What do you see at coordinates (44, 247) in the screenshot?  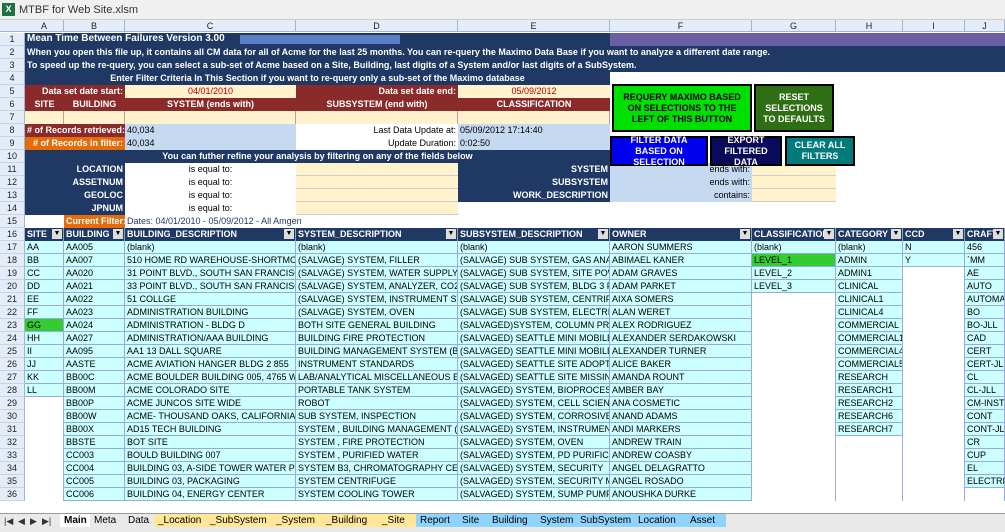 I see `site-list-item: AA` at bounding box center [44, 247].